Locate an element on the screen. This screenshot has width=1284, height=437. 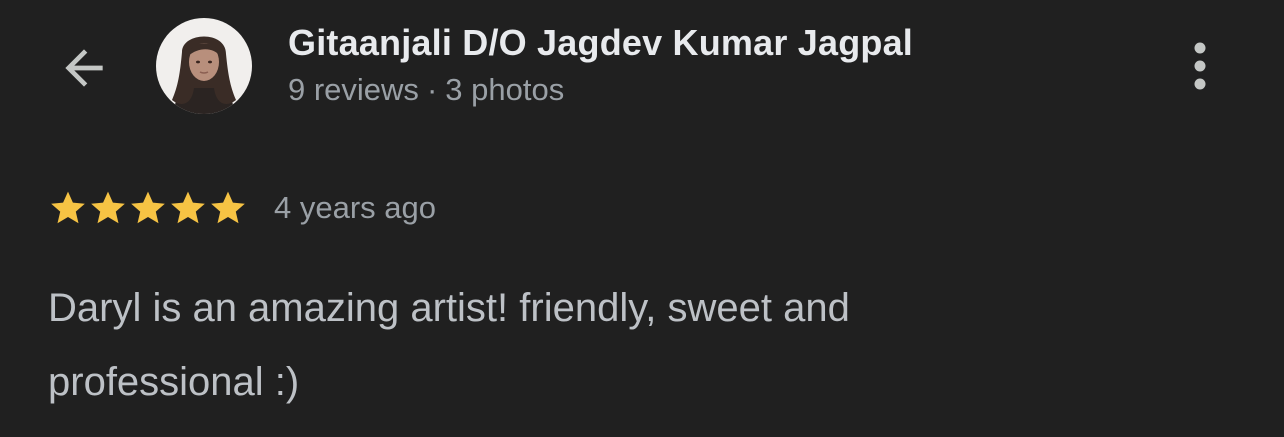
more-options-button is located at coordinates (1200, 66).